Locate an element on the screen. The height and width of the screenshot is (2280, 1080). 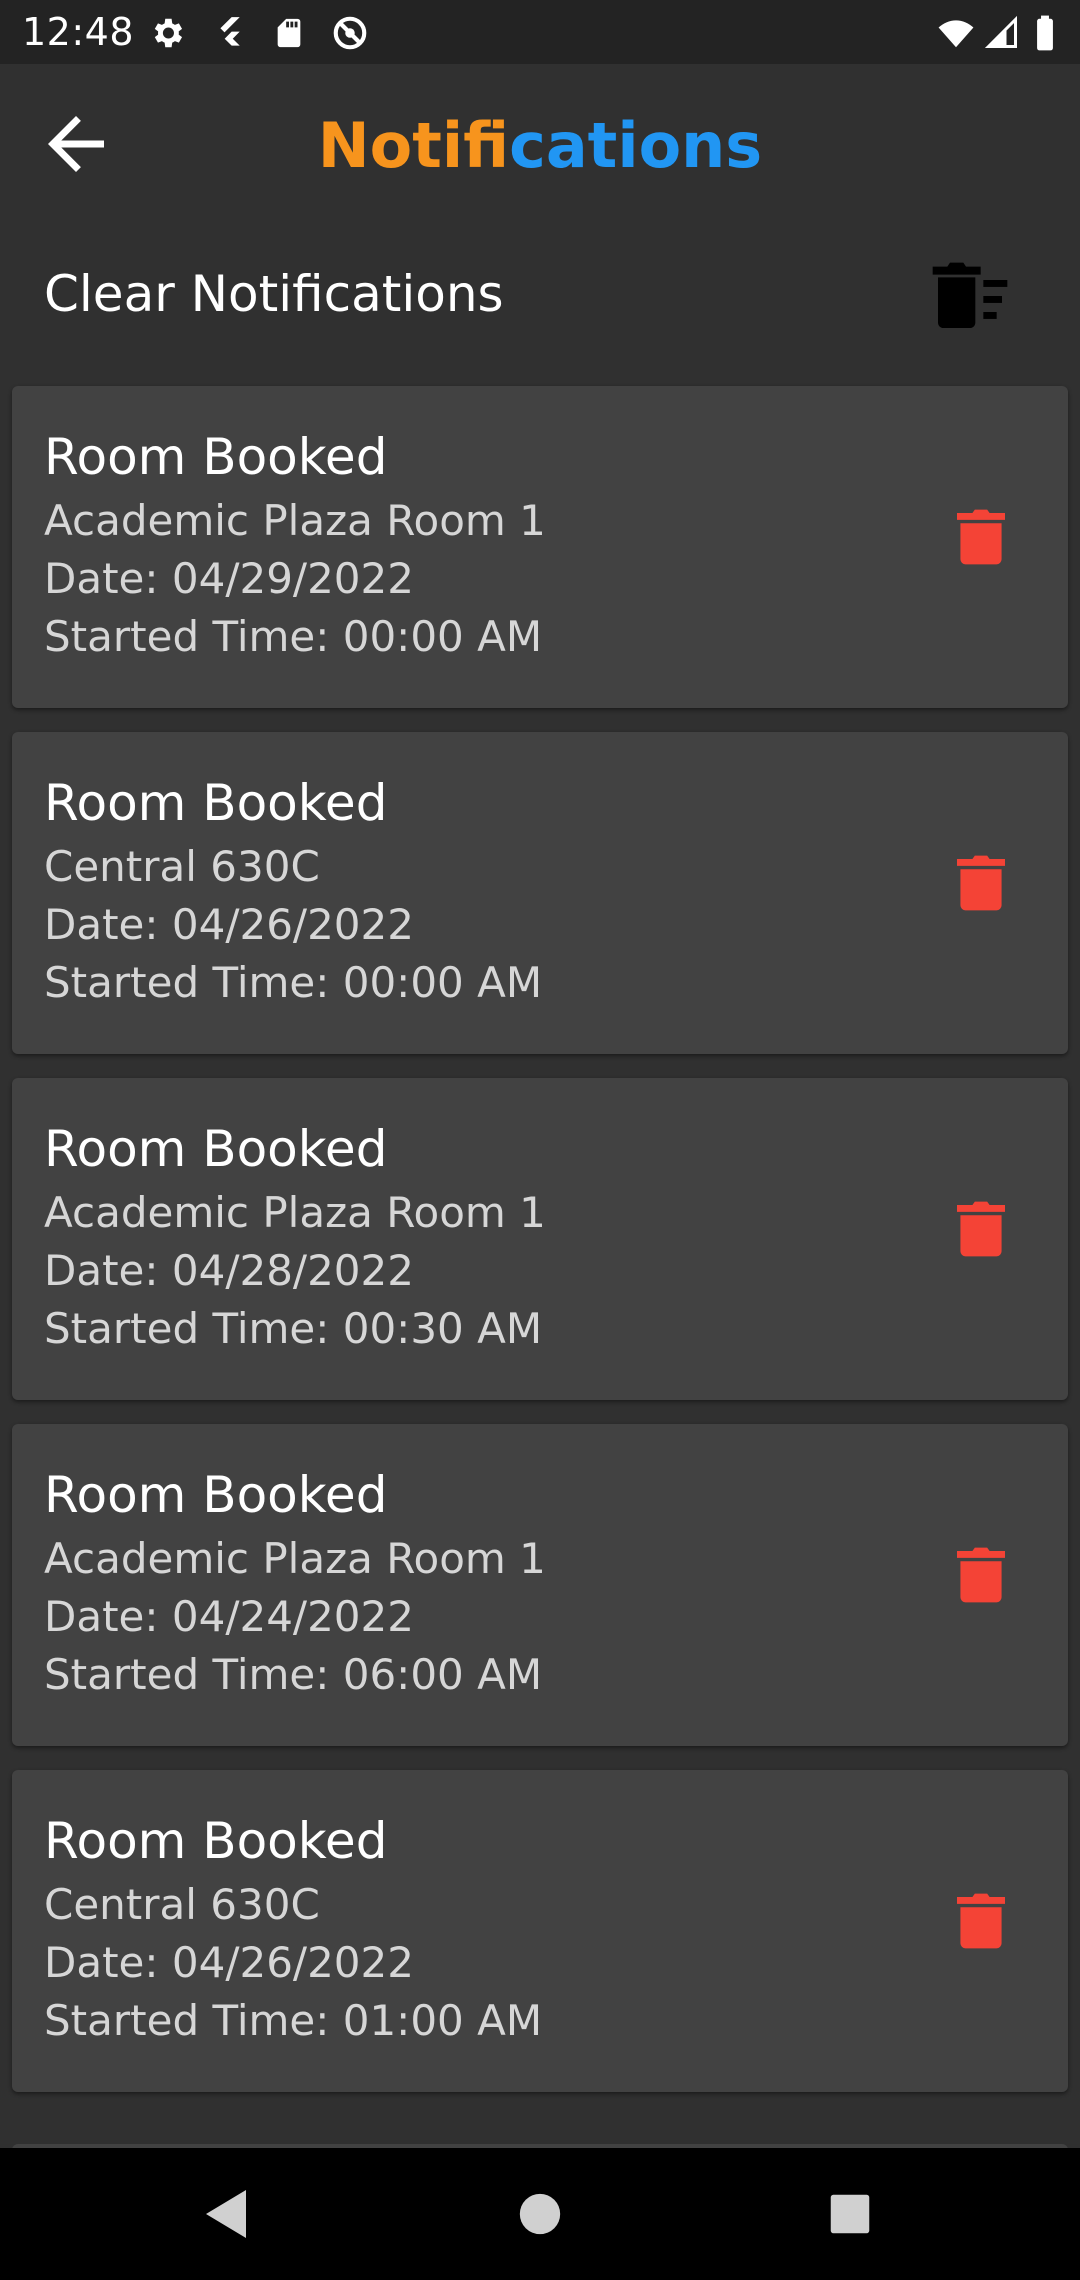
nav-back-button is located at coordinates (226, 2214).